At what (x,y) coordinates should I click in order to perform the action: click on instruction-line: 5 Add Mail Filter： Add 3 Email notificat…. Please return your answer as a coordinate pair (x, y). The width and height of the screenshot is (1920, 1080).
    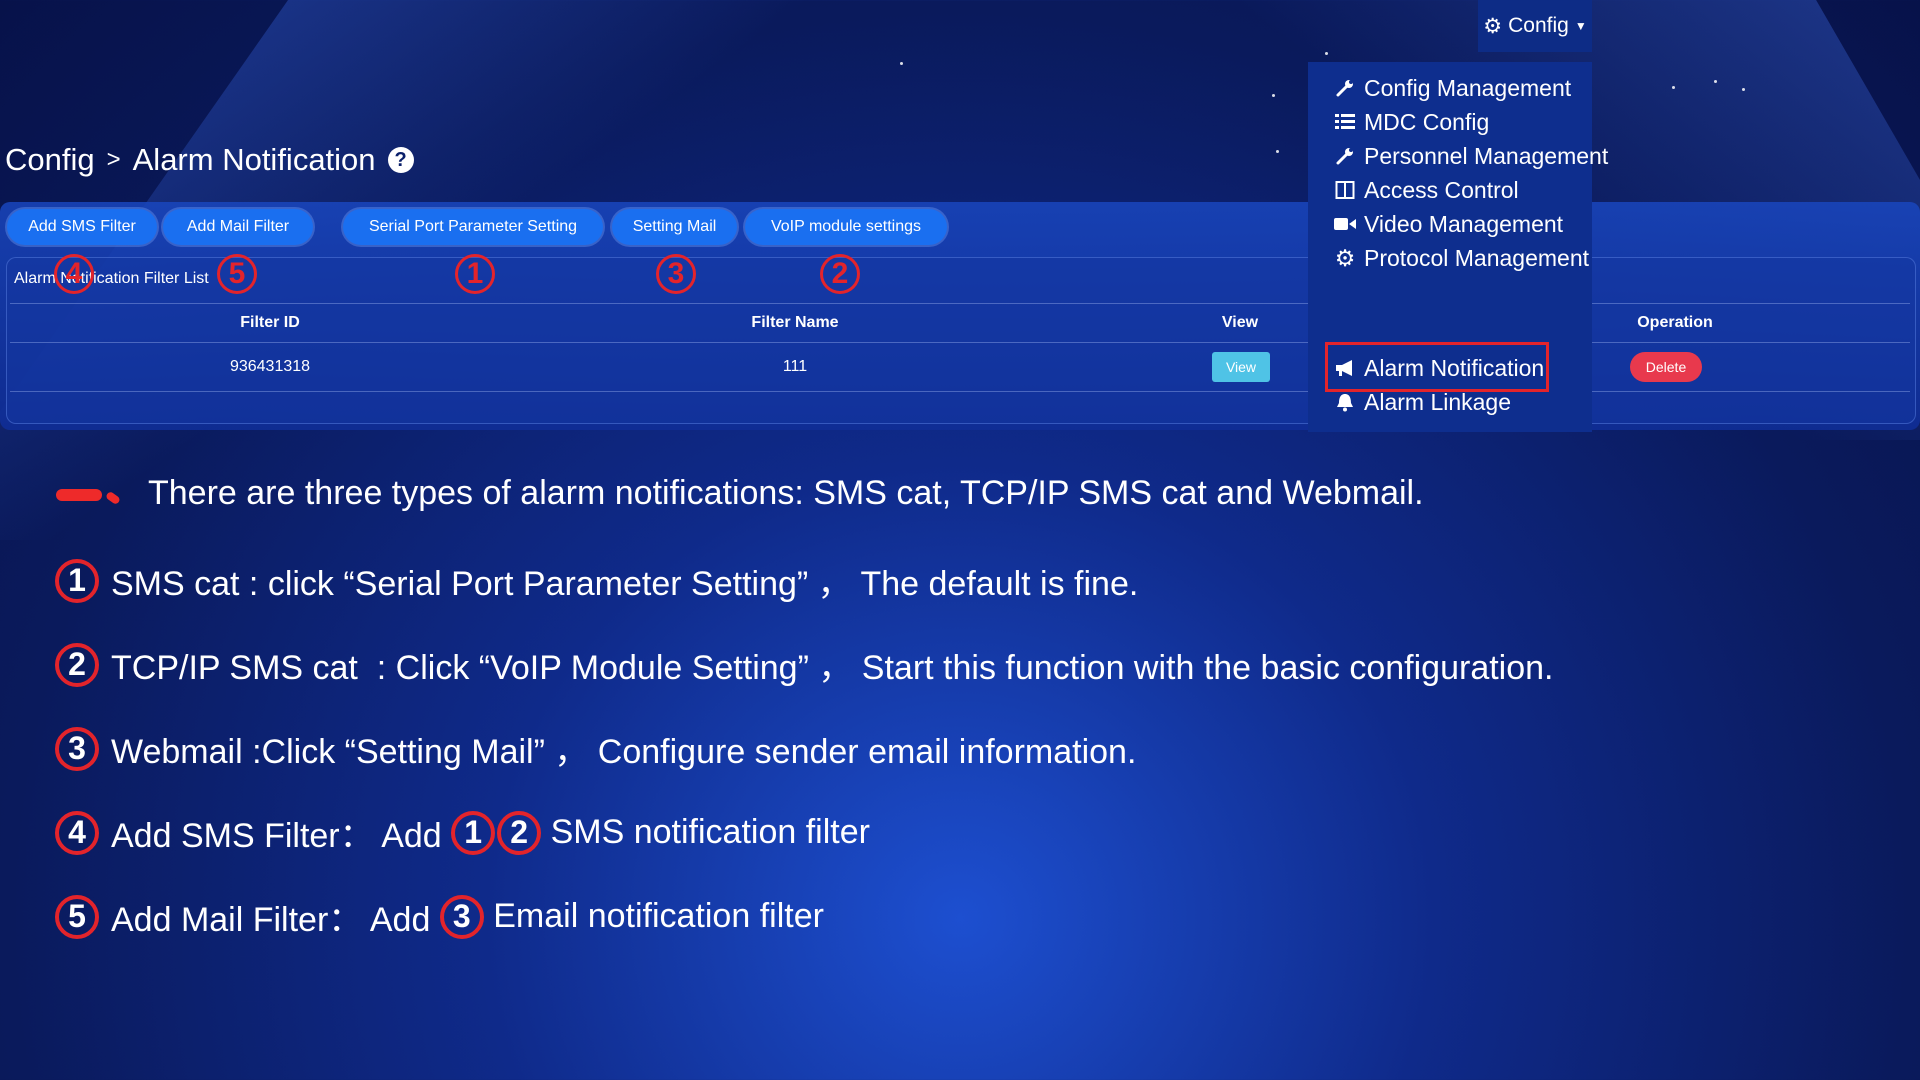
    Looking at the image, I should click on (439, 916).